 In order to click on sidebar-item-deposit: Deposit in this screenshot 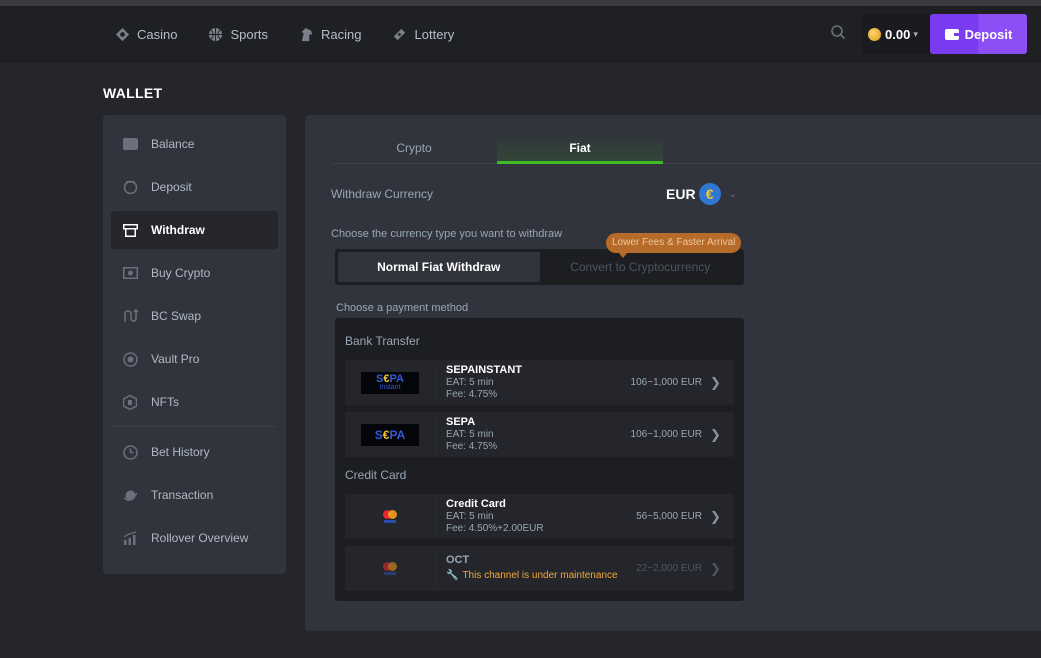, I will do `click(194, 187)`.